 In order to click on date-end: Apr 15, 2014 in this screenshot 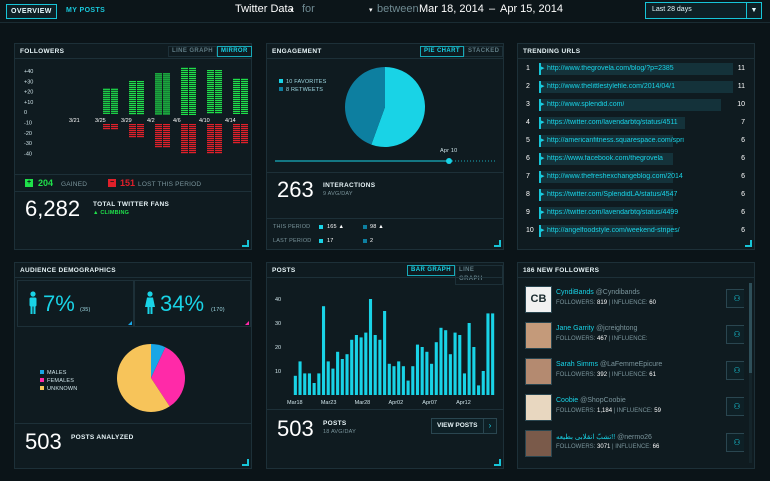, I will do `click(531, 9)`.